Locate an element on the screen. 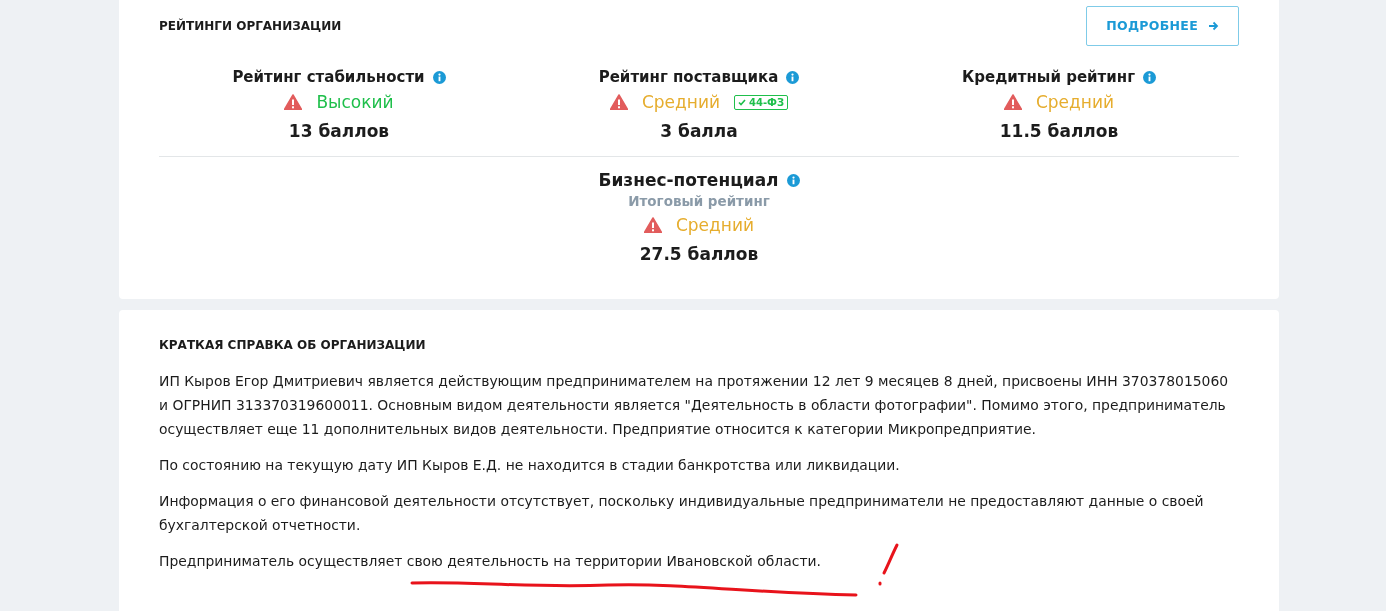 This screenshot has height=611, width=1386. rating-status: Высокий is located at coordinates (355, 102).